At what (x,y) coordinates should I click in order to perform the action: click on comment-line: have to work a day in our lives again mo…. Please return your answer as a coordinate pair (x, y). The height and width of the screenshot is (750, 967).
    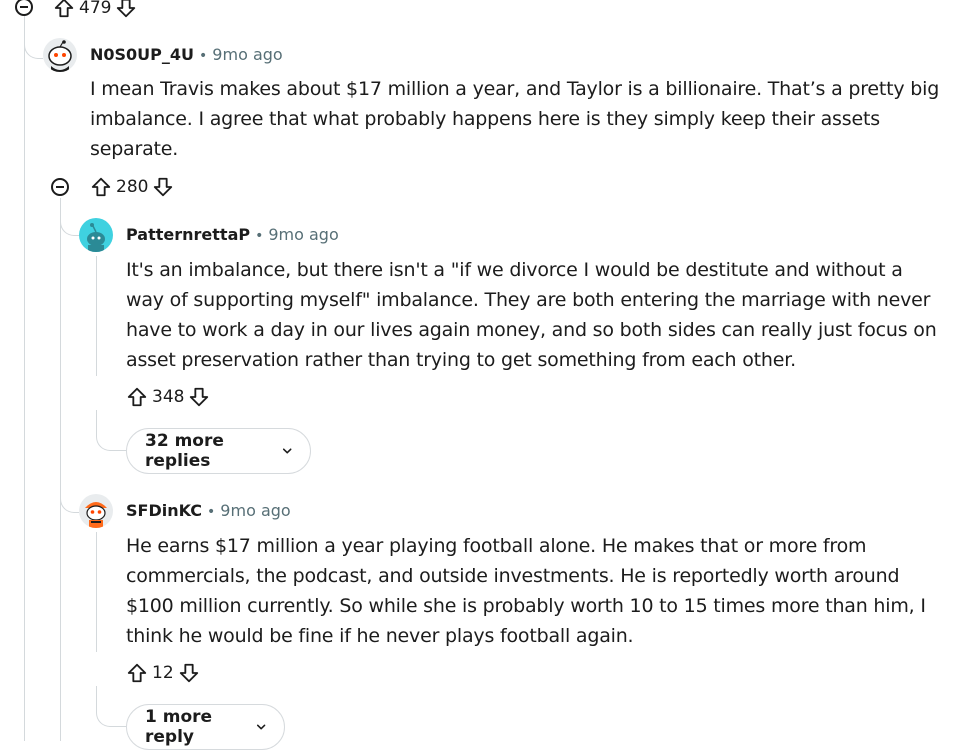
    Looking at the image, I should click on (531, 330).